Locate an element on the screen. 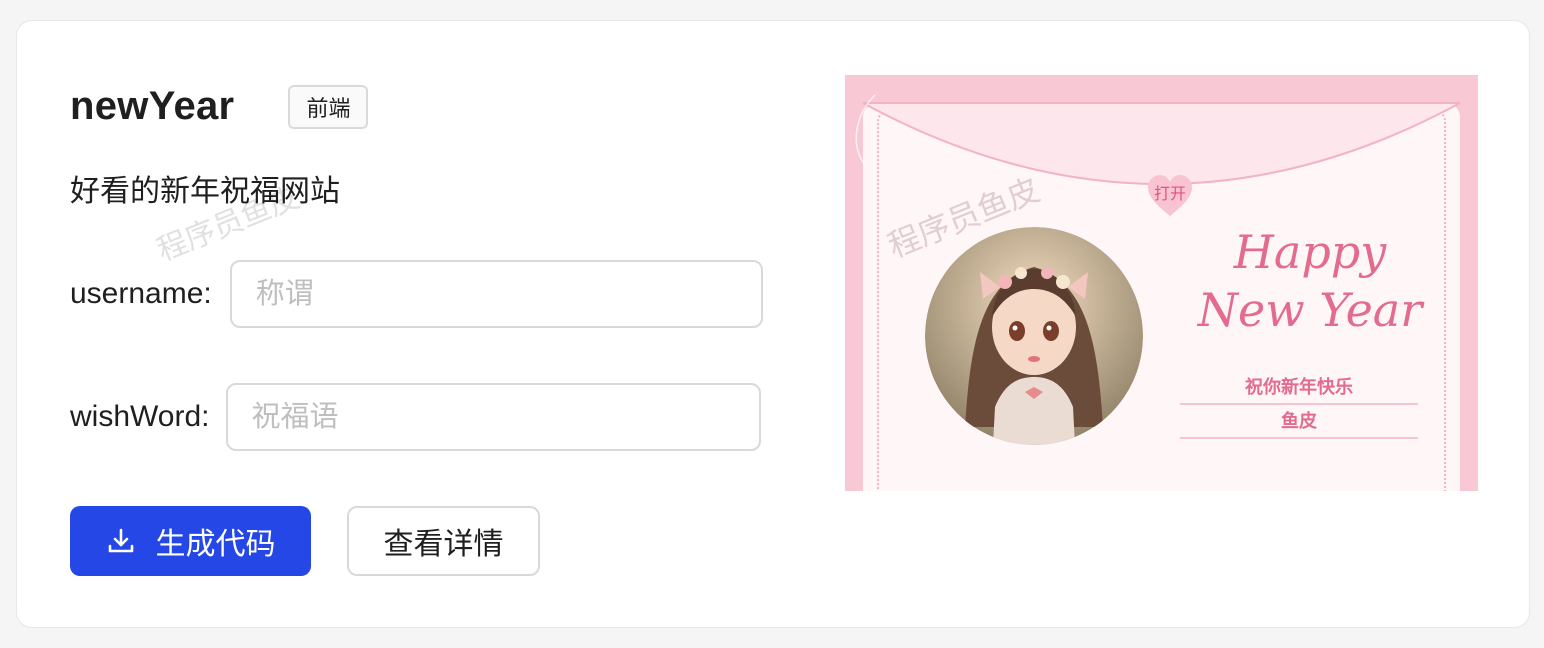 Image resolution: width=1544 pixels, height=648 pixels. title-row: newYear 前端 is located at coordinates (219, 106).